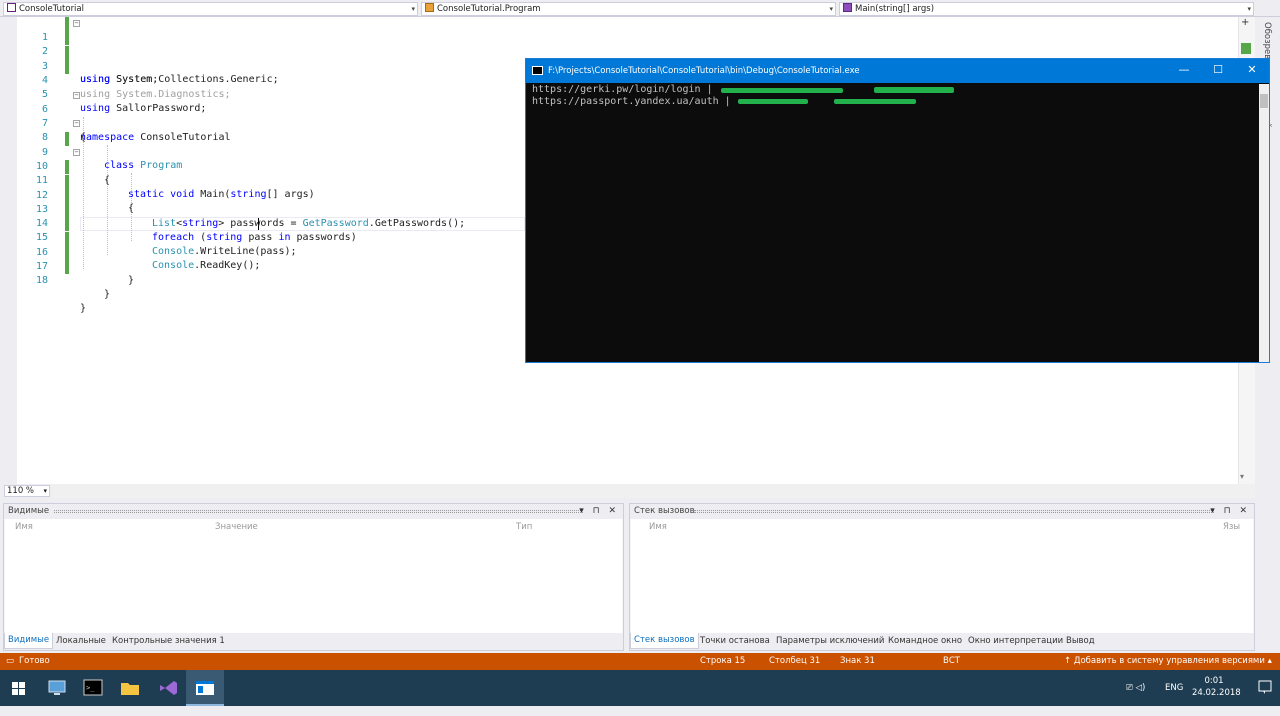 The width and height of the screenshot is (1280, 716). I want to click on taskbar-app-window, so click(205, 688).